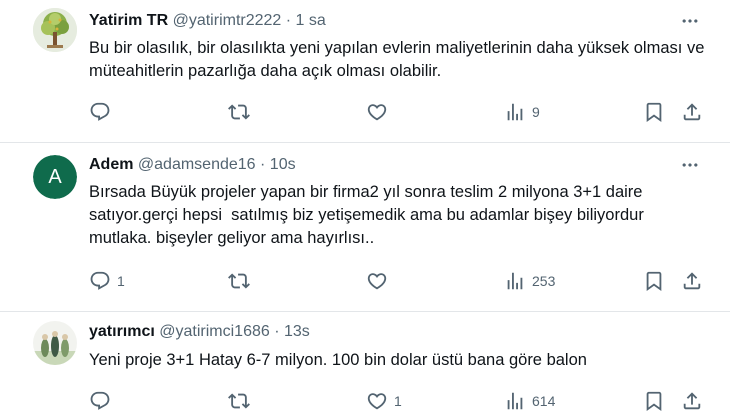  I want to click on letter-avatar: A, so click(55, 177).